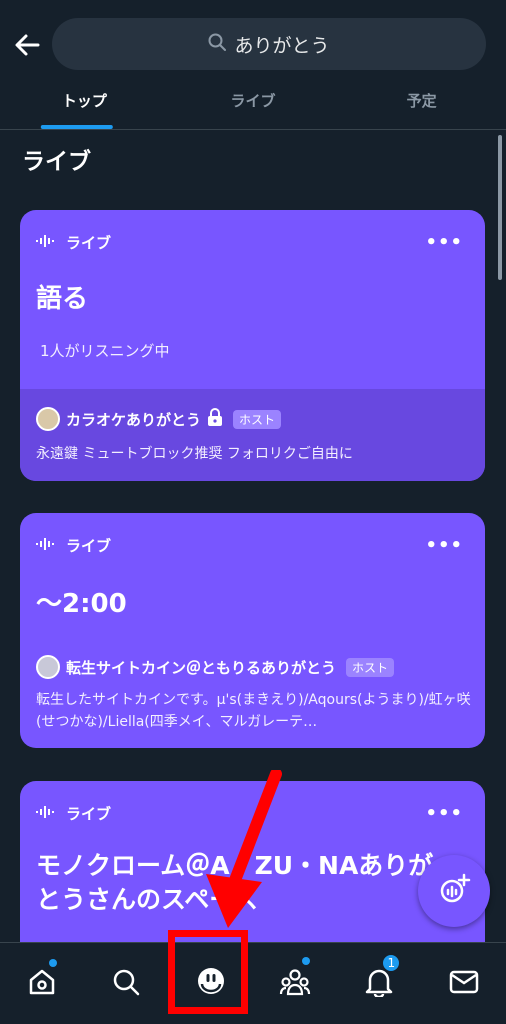  I want to click on home-icon, so click(42, 984).